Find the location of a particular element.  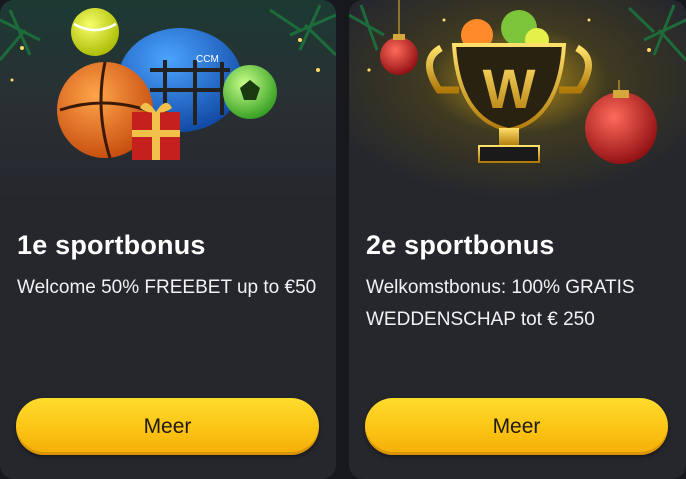

bonus-description: Welcome 50% FREEBET up to €50 is located at coordinates (167, 287).